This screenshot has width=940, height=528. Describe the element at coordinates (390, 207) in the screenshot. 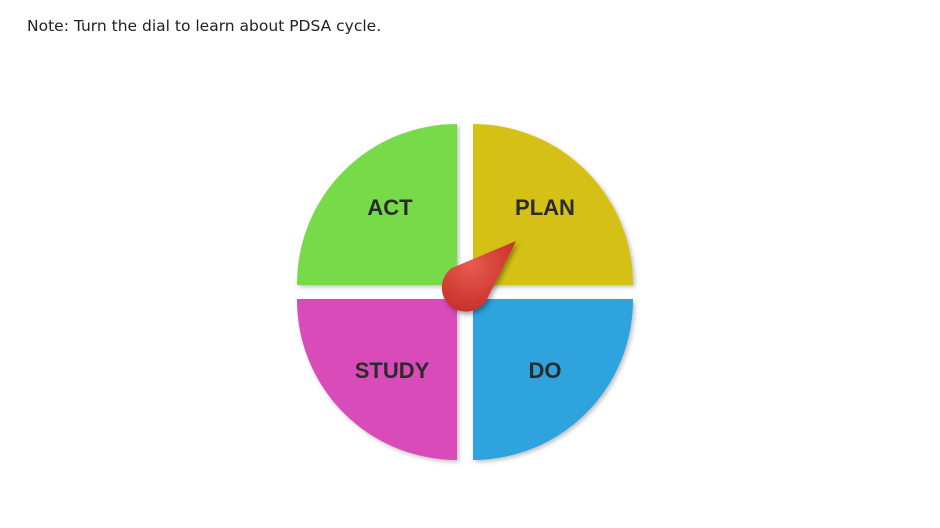

I see `quadrant-act-label: ACT` at that location.